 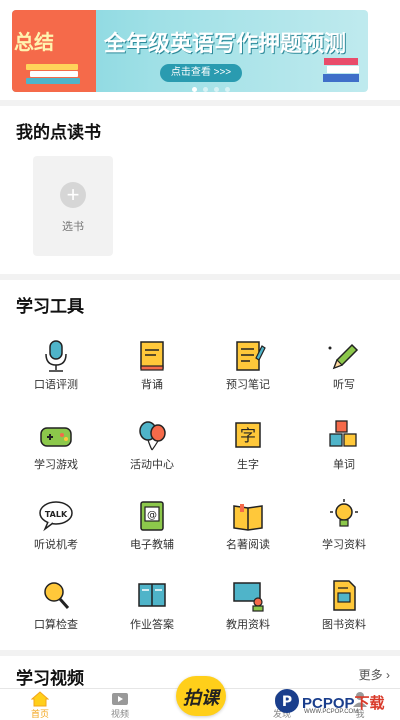 I want to click on book-icon, so click(x=152, y=356).